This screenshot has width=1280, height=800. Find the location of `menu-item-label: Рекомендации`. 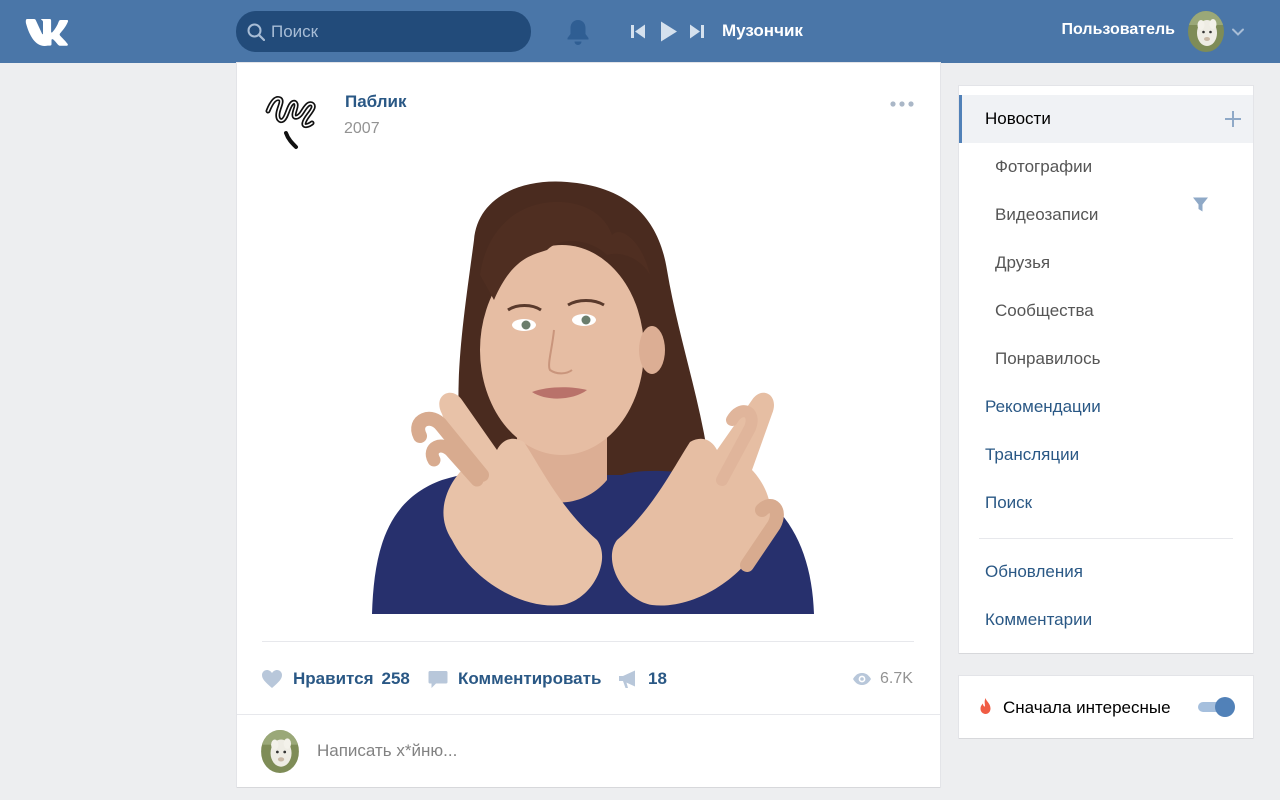

menu-item-label: Рекомендации is located at coordinates (1043, 406).